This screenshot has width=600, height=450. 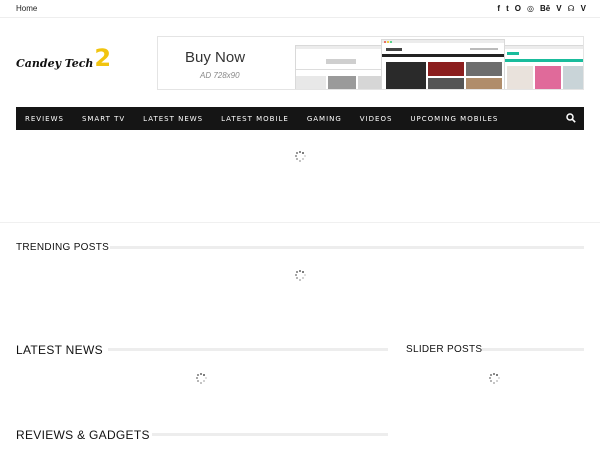 What do you see at coordinates (444, 349) in the screenshot?
I see `slider-posts-heading: SLIDER POSTS` at bounding box center [444, 349].